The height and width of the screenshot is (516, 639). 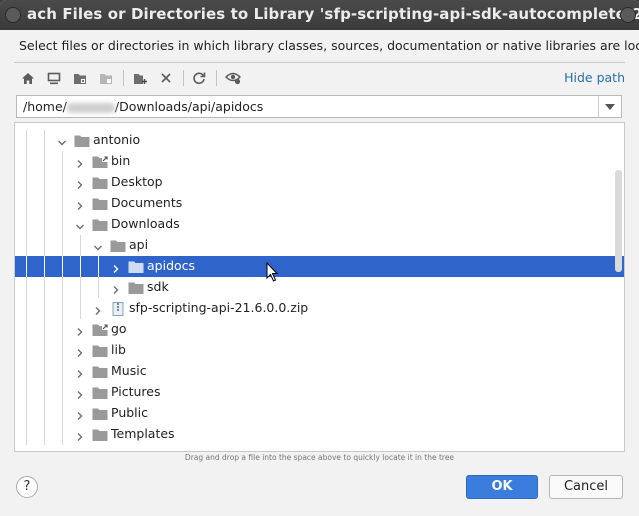 What do you see at coordinates (90, 107) in the screenshot?
I see `redacted-username` at bounding box center [90, 107].